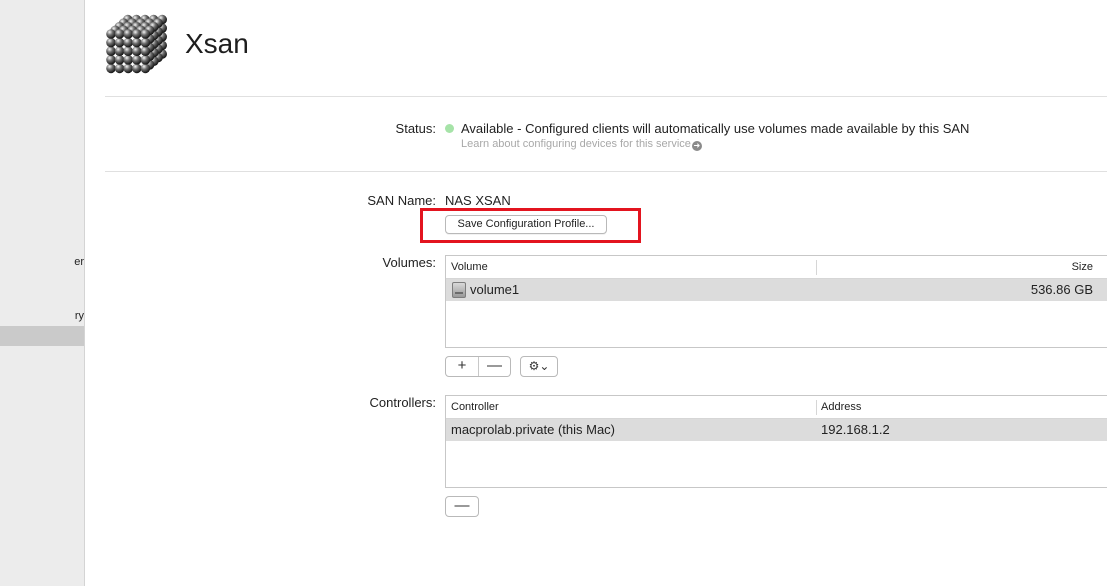 Image resolution: width=1107 pixels, height=586 pixels. Describe the element at coordinates (1061, 289) in the screenshot. I see `volume-size: 536.86 GB` at that location.